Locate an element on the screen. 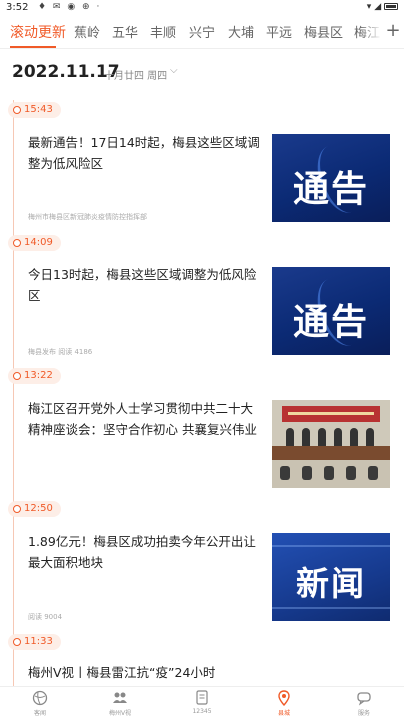 Image resolution: width=404 pixels, height=720 pixels. meeting-table is located at coordinates (331, 453).